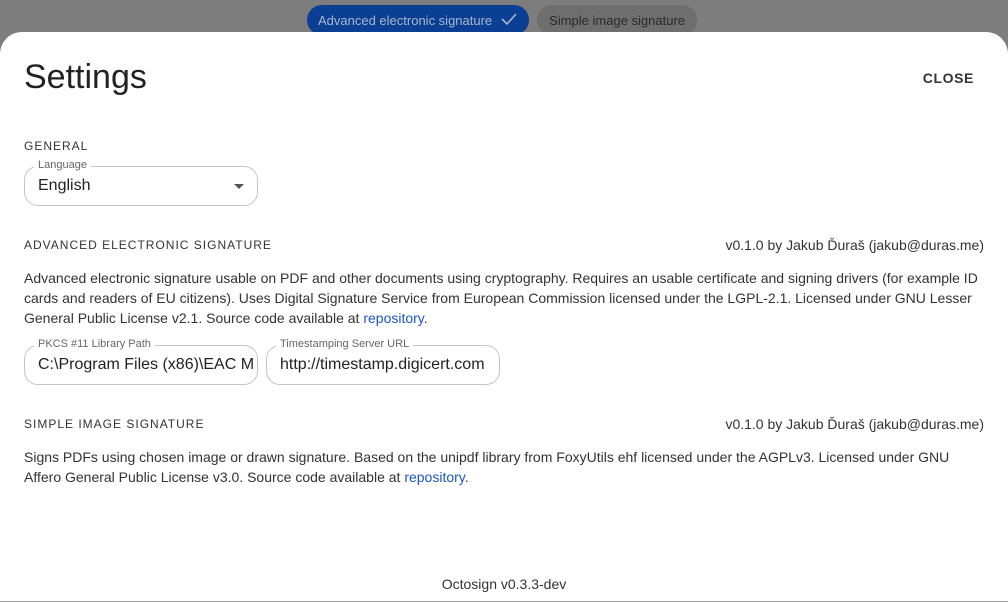 Image resolution: width=1008 pixels, height=602 pixels. What do you see at coordinates (85, 77) in the screenshot?
I see `page-title: Settings` at bounding box center [85, 77].